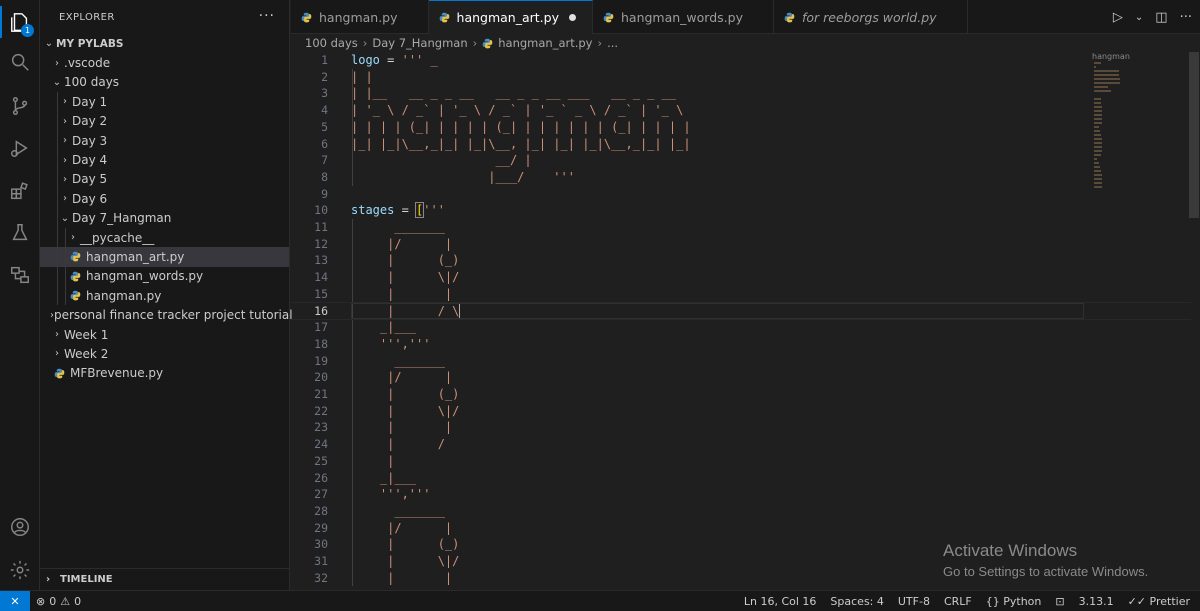 This screenshot has height=611, width=1200. I want to click on file-tree-item: hangman_words.py, so click(164, 276).